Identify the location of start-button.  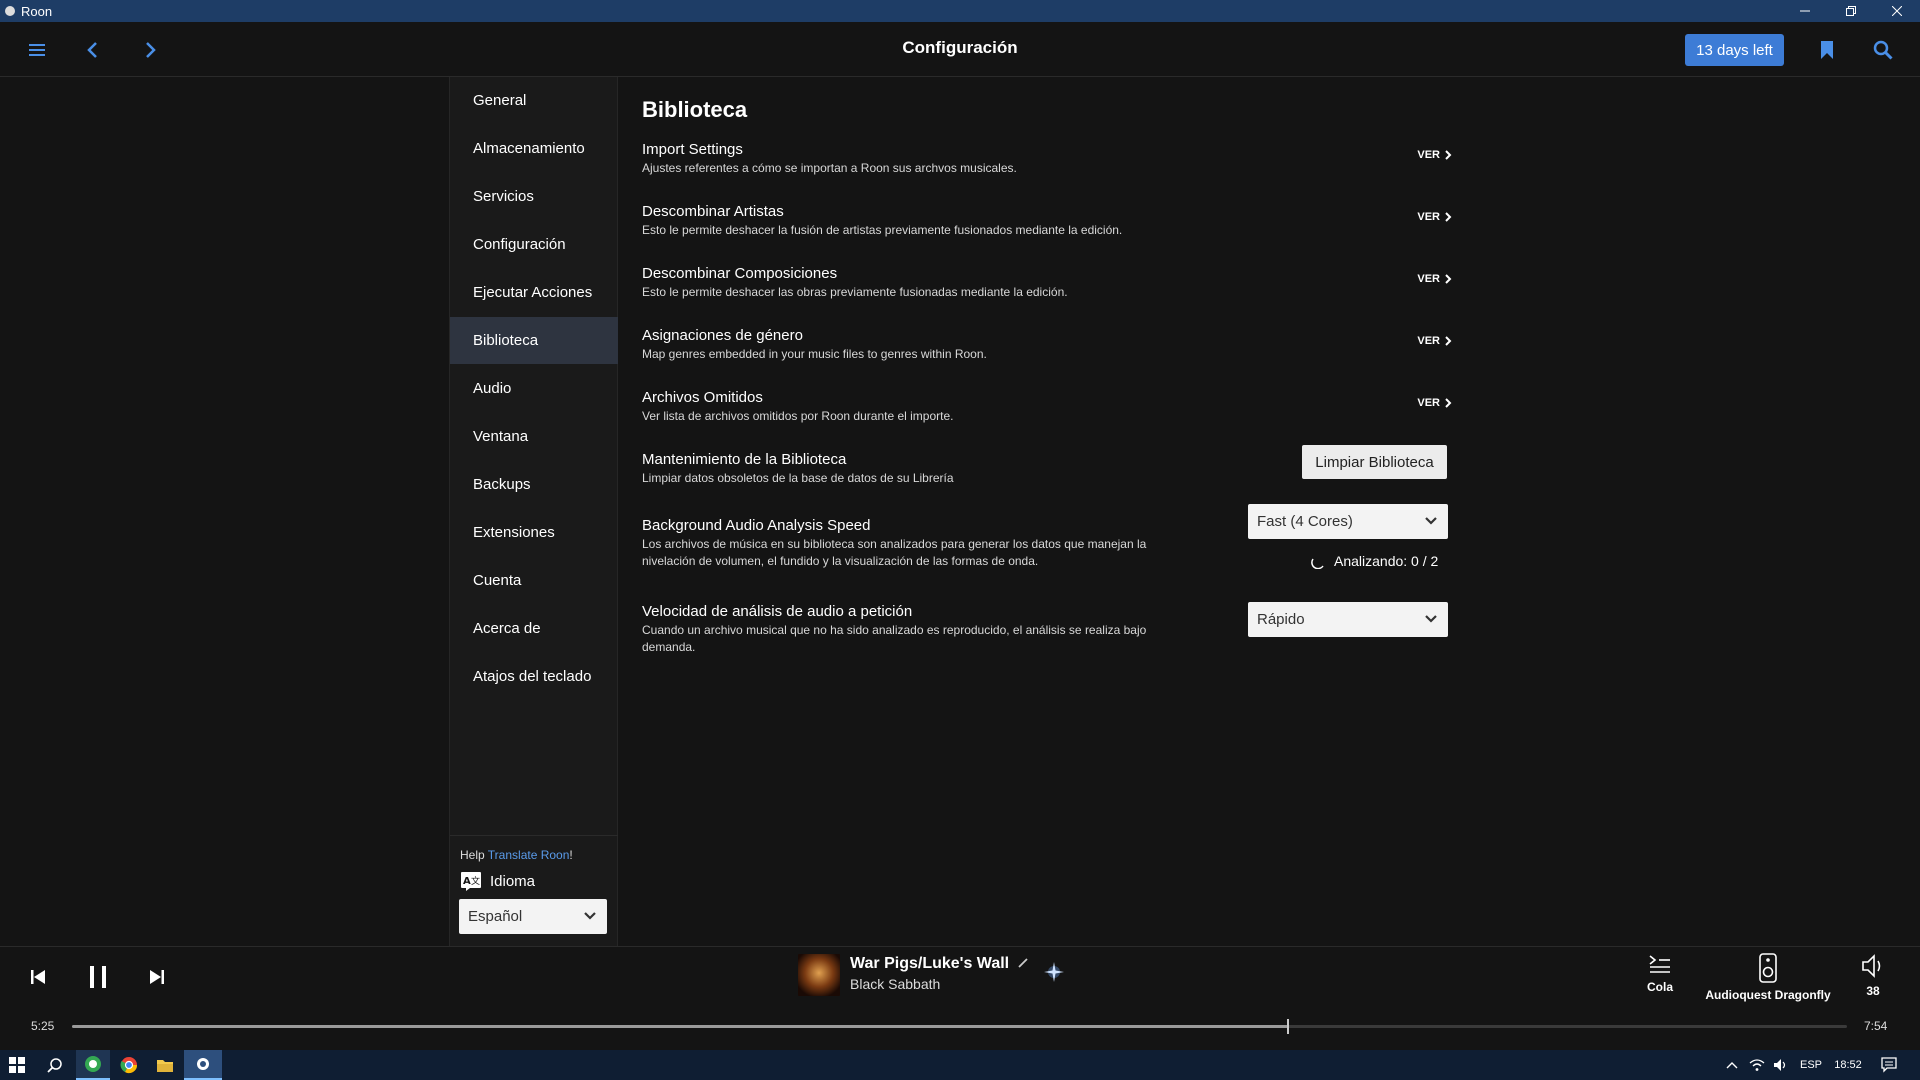
(17, 1065).